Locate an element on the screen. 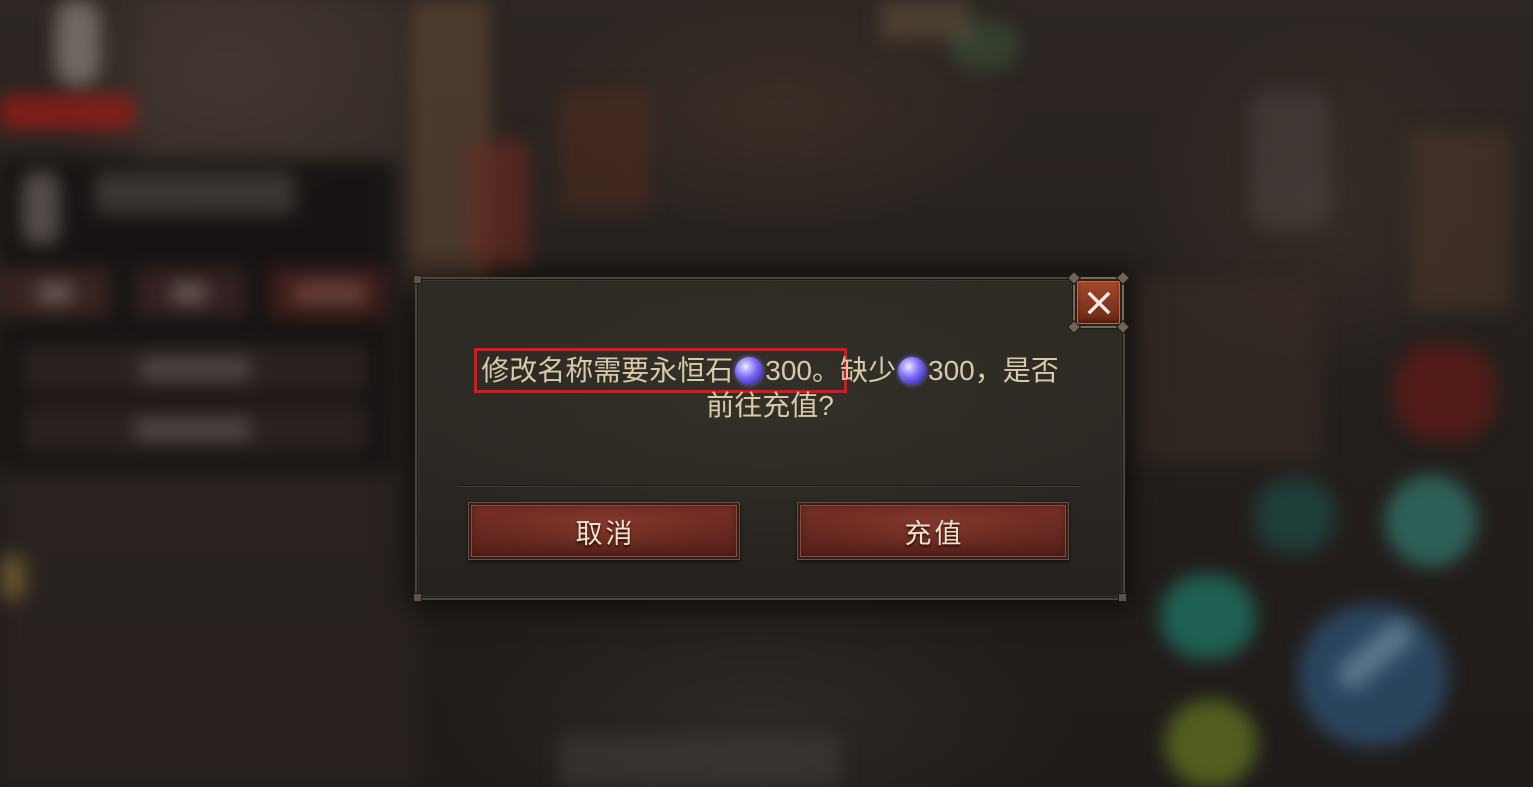 Image resolution: width=1533 pixels, height=787 pixels. shortage-text: 缺少 is located at coordinates (868, 370).